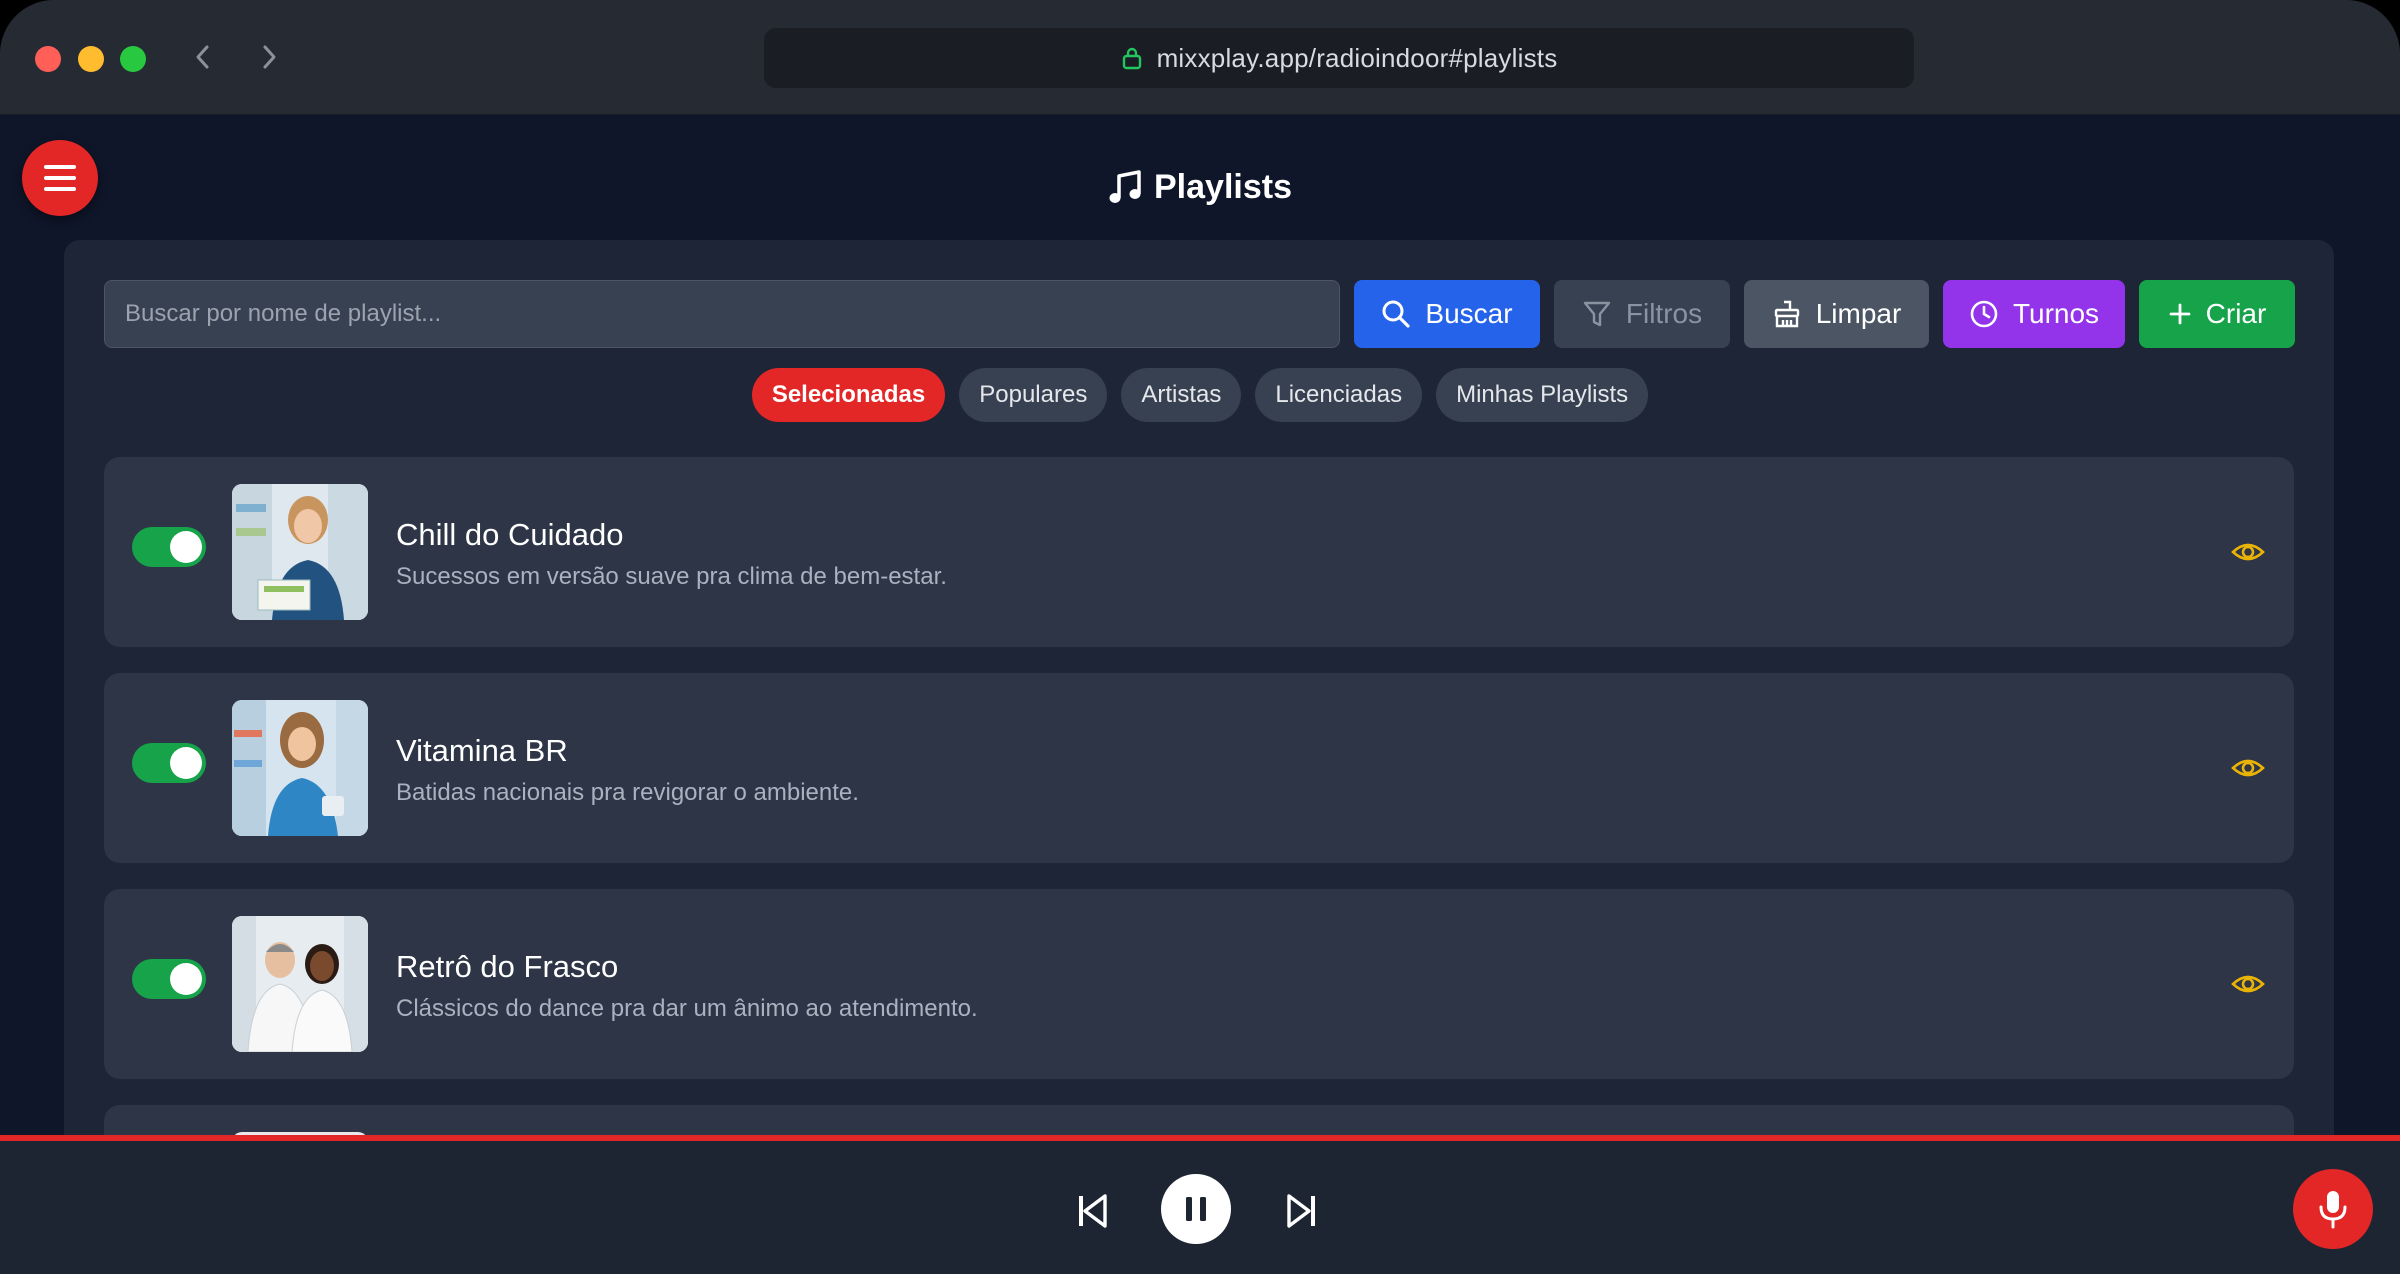  Describe the element at coordinates (2056, 313) in the screenshot. I see `turnos-label: Turnos` at that location.